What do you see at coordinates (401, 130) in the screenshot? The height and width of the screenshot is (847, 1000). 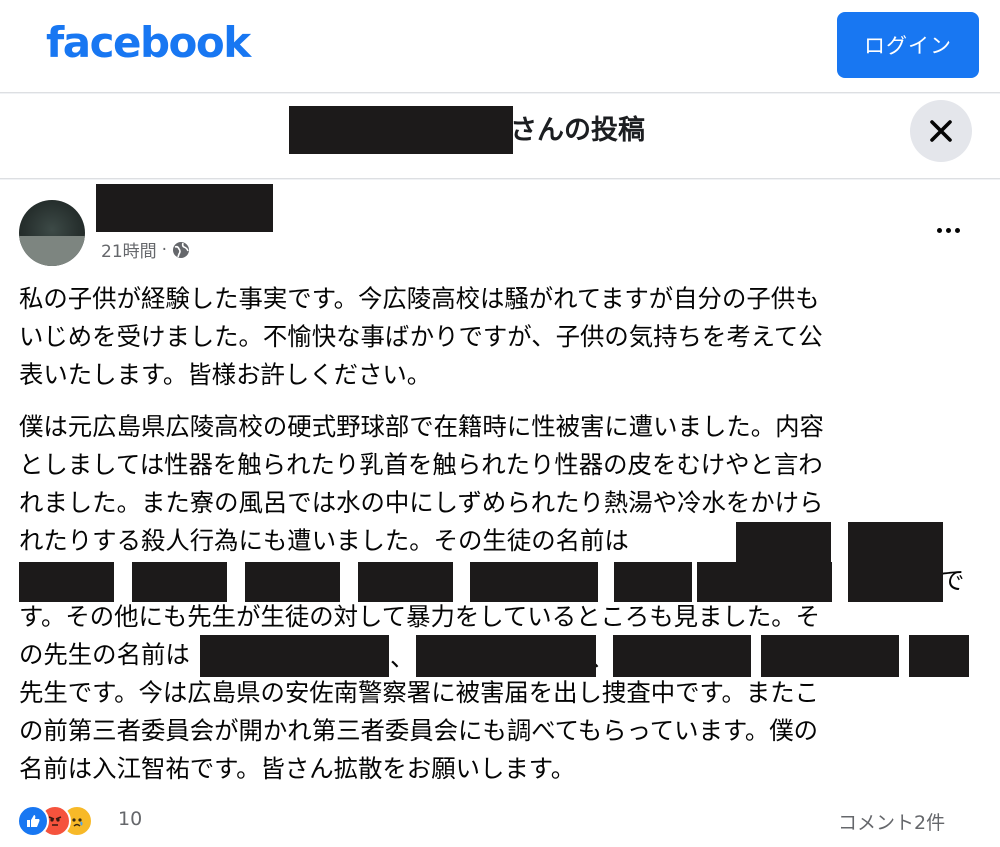 I see `redacted-author-name` at bounding box center [401, 130].